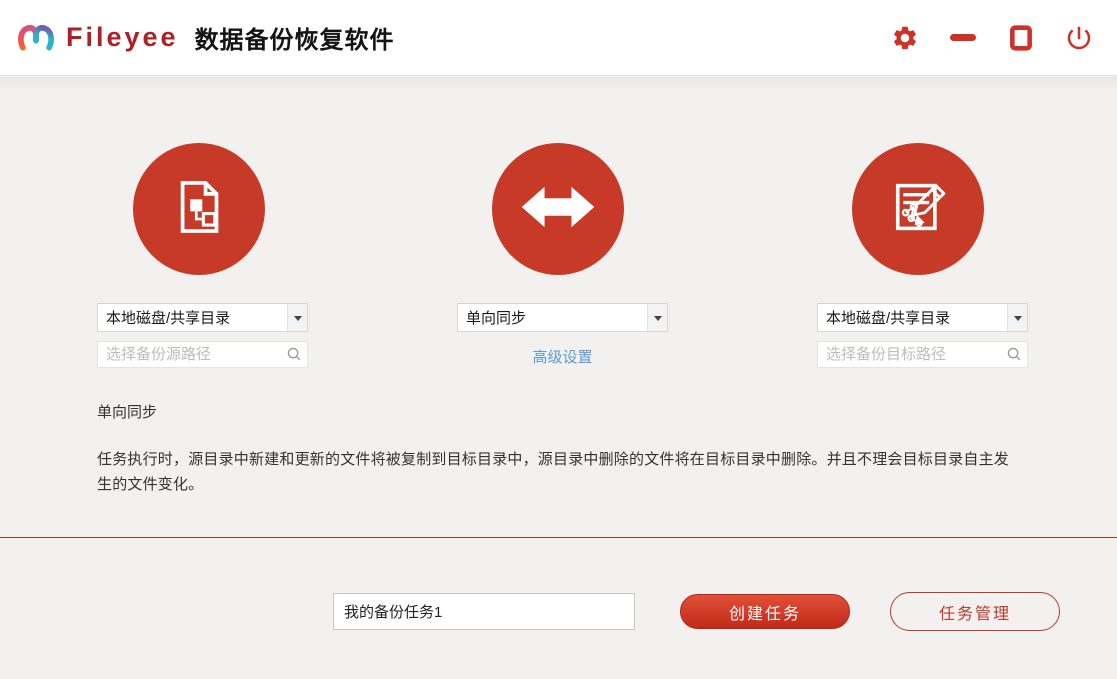  I want to click on power-icon, so click(1079, 38).